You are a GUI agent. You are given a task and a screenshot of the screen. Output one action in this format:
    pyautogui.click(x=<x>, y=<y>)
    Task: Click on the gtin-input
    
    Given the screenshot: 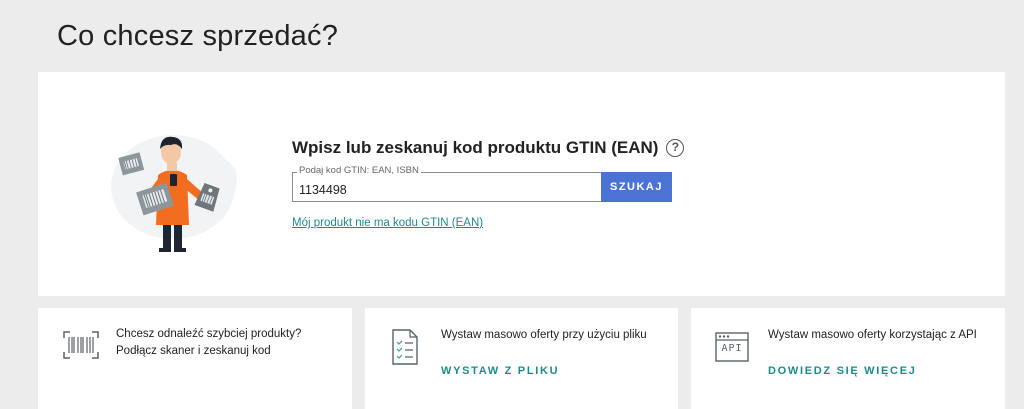 What is the action you would take?
    pyautogui.click(x=447, y=187)
    